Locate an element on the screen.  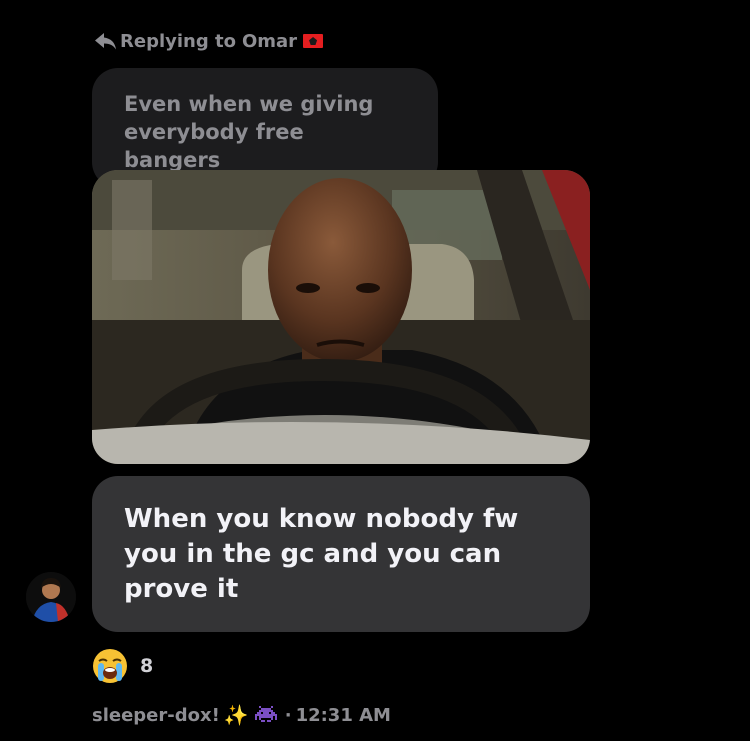
space-invader-icon is located at coordinates (265, 714).